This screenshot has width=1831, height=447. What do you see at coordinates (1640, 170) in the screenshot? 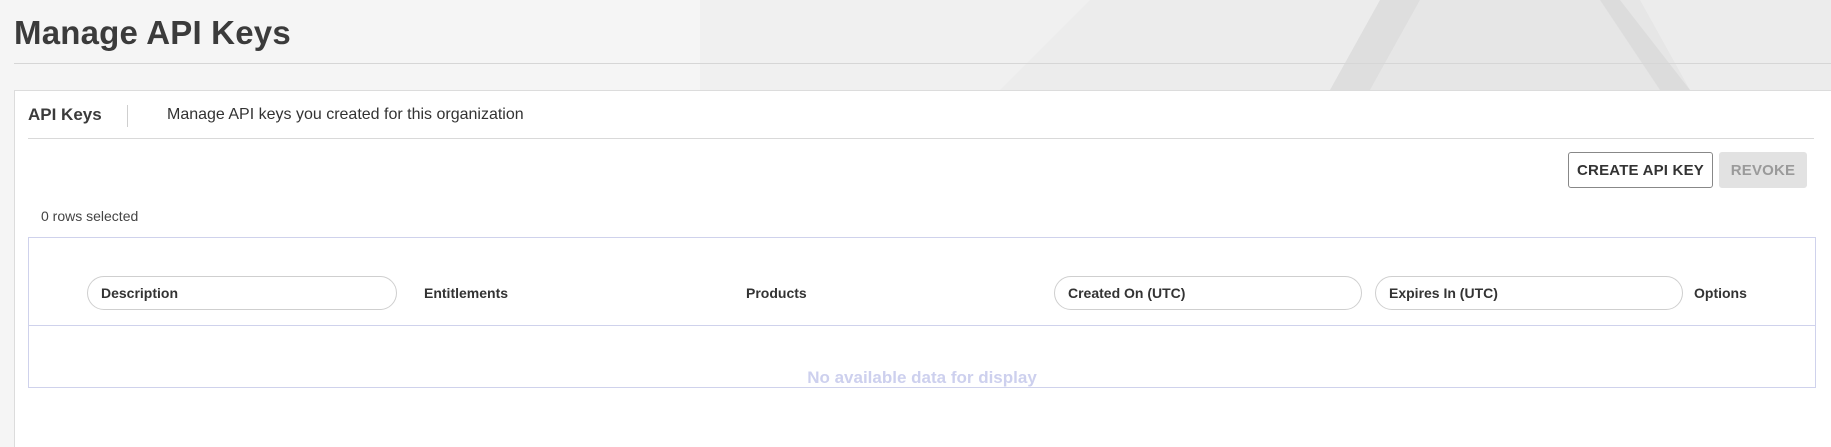
I see `create-api-key-button: CREATE API KEY` at bounding box center [1640, 170].